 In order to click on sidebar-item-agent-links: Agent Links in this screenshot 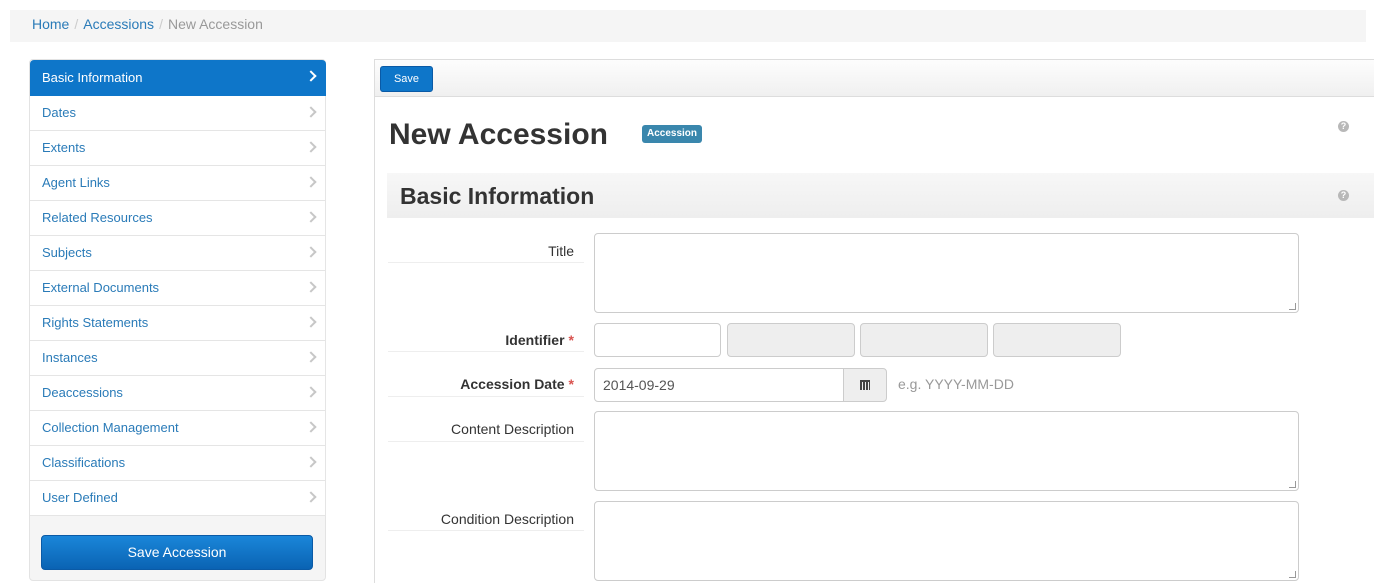, I will do `click(178, 183)`.